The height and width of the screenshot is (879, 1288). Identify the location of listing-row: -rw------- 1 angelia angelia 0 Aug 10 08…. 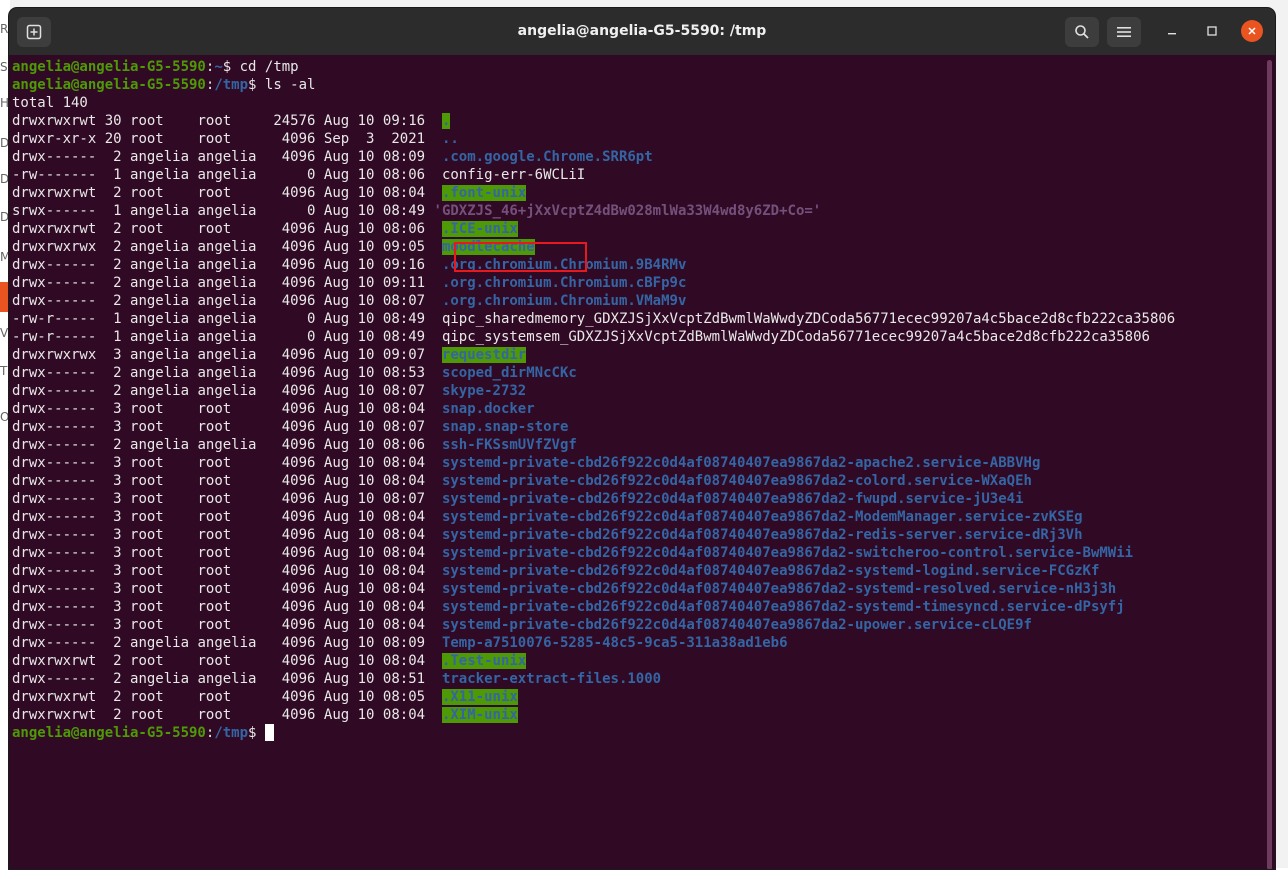
(637, 175).